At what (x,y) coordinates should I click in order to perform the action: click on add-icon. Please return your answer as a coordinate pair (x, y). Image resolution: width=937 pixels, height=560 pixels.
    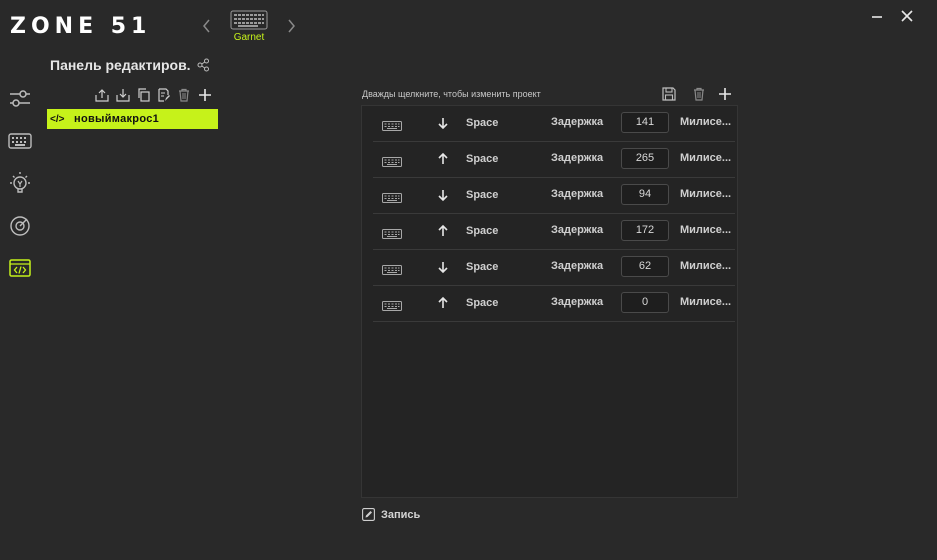
    Looking at the image, I should click on (205, 95).